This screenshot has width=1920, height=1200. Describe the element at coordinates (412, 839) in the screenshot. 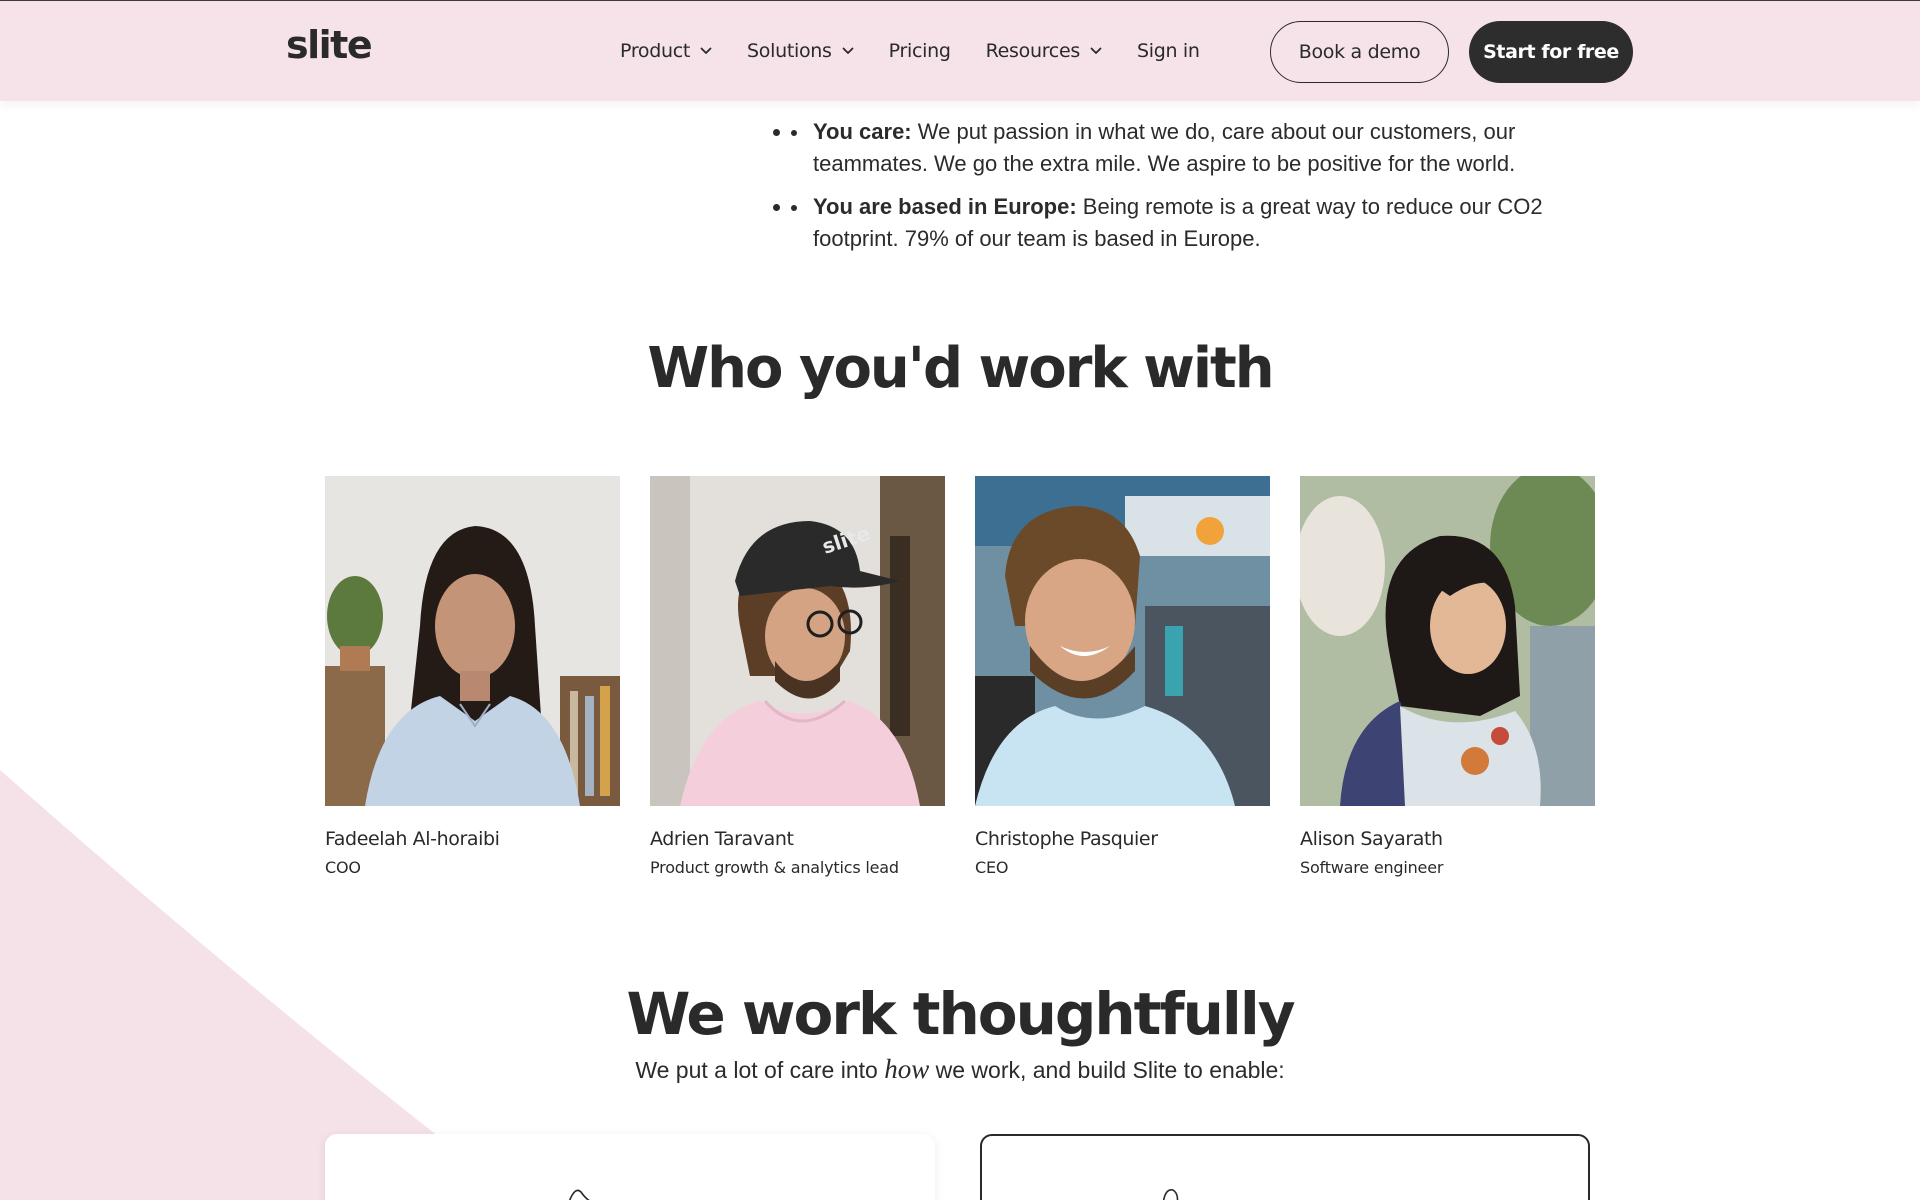

I see `team-member-name: Fadeelah Al-horaibi` at that location.